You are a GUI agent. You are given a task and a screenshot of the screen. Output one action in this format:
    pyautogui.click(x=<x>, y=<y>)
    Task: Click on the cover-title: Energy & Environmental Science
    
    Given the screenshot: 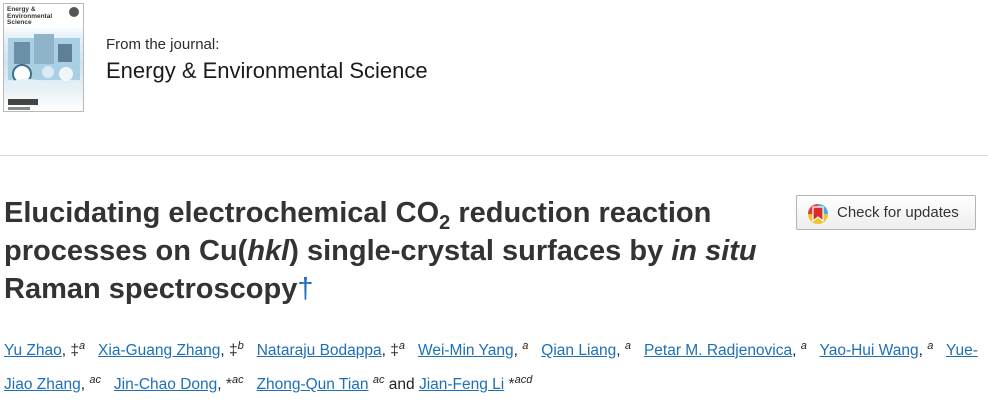 What is the action you would take?
    pyautogui.click(x=30, y=16)
    